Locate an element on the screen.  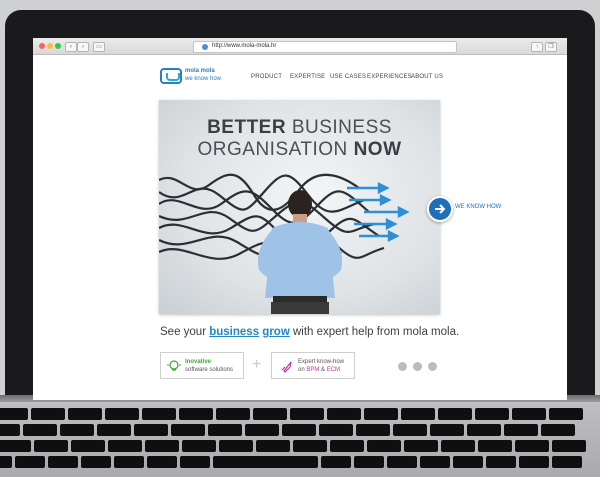
feature-card-software: Inovative software solutions is located at coordinates (202, 365).